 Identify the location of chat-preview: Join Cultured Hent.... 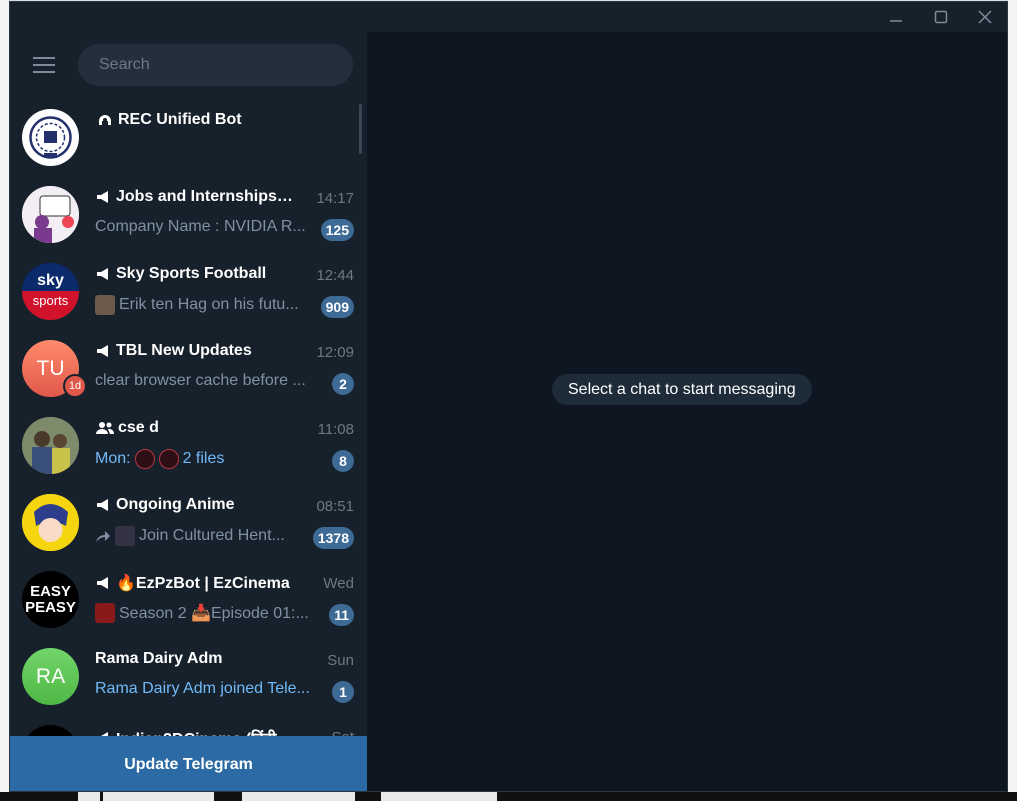
(197, 536).